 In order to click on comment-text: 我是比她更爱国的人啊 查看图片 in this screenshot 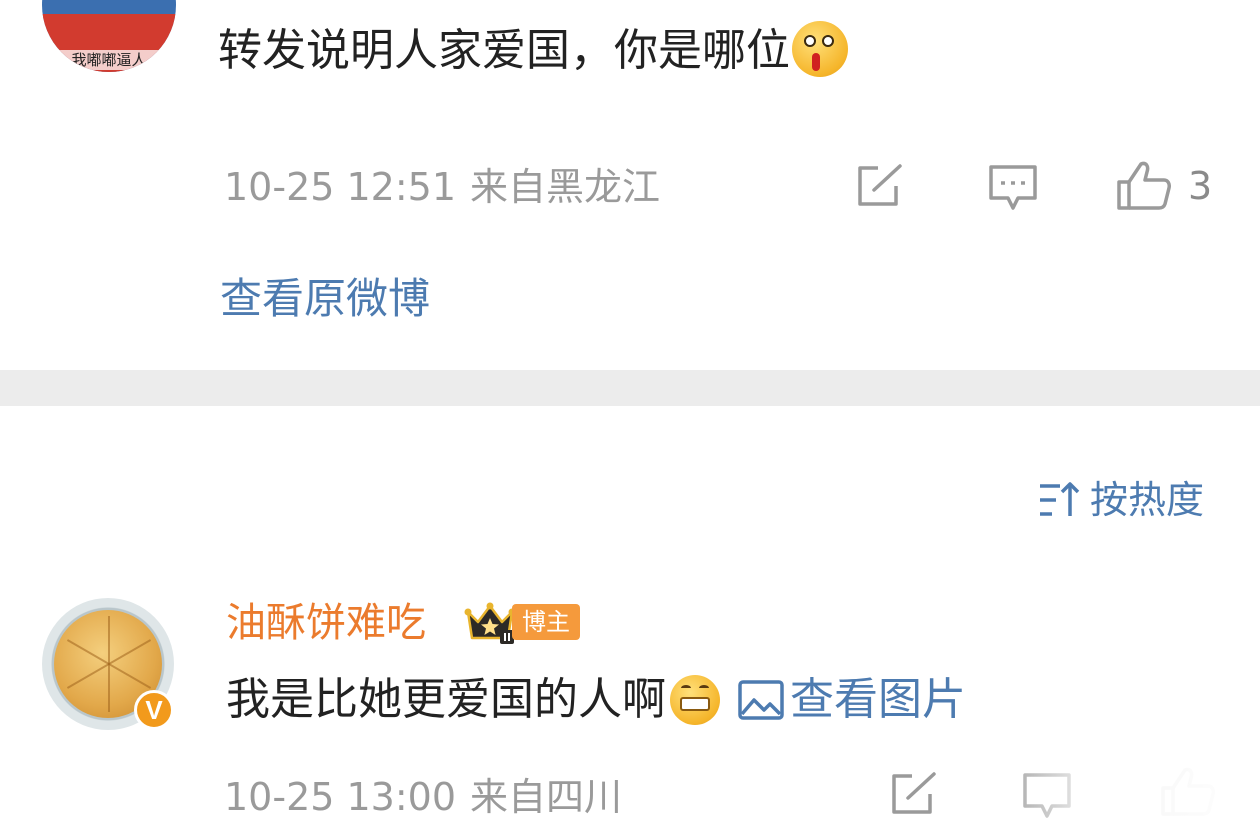, I will do `click(596, 700)`.